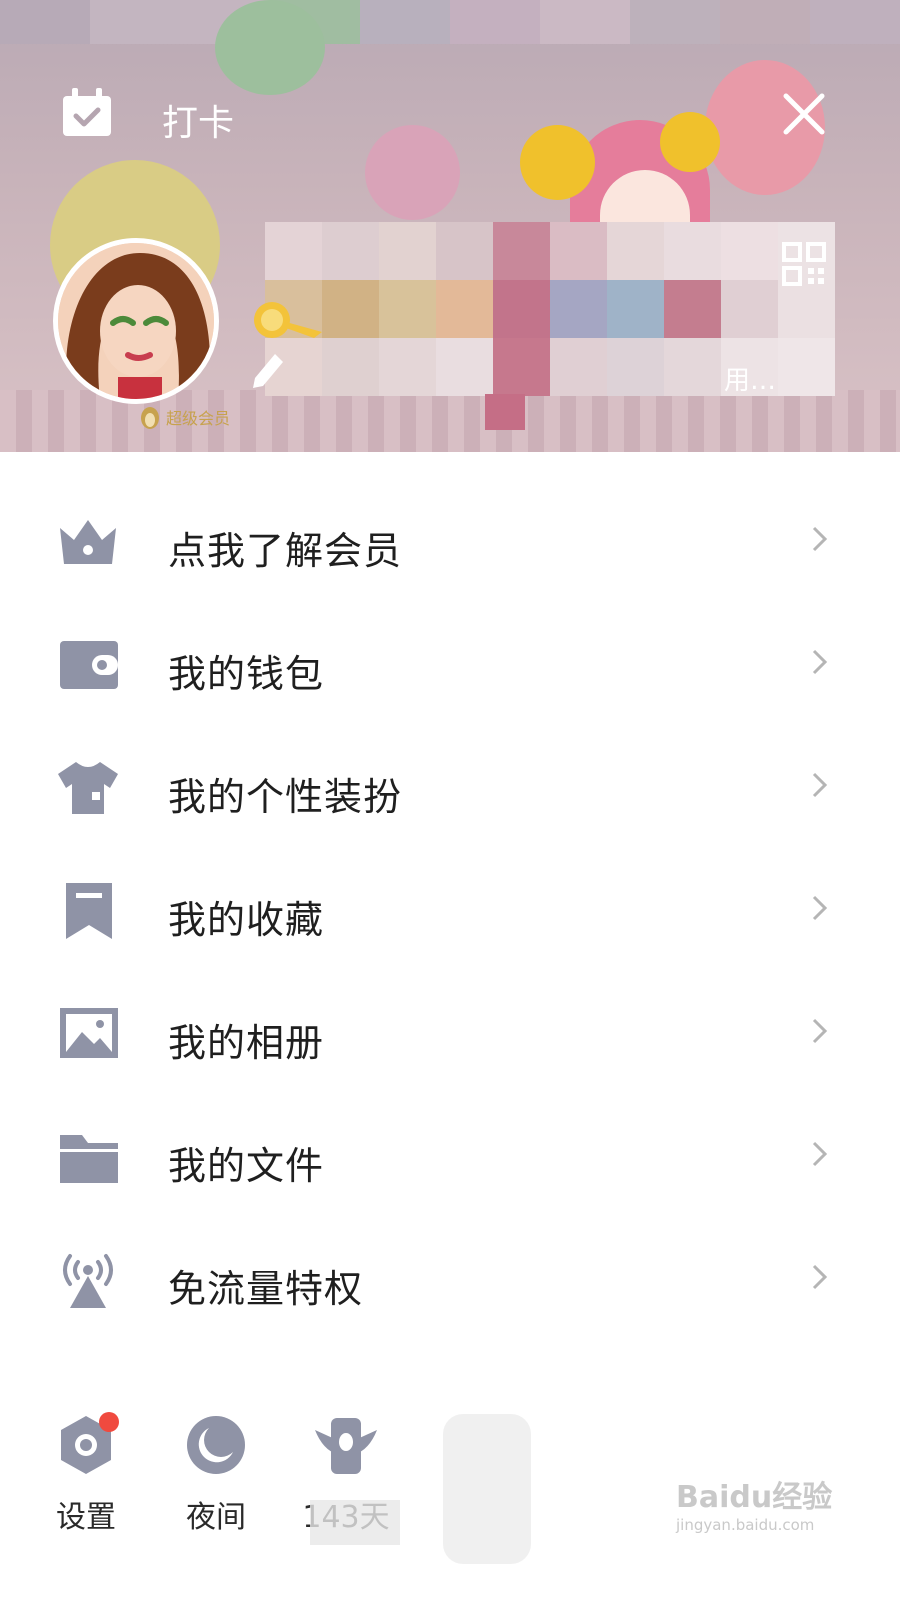 The height and width of the screenshot is (1600, 900). I want to click on vip-badge: 超级会员, so click(184, 417).